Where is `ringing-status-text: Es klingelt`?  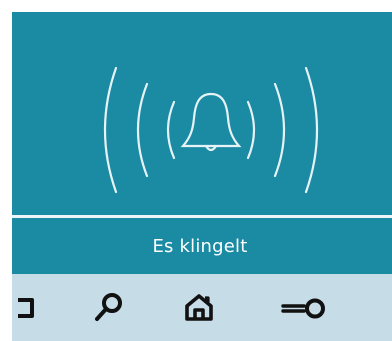
ringing-status-text: Es klingelt is located at coordinates (200, 246).